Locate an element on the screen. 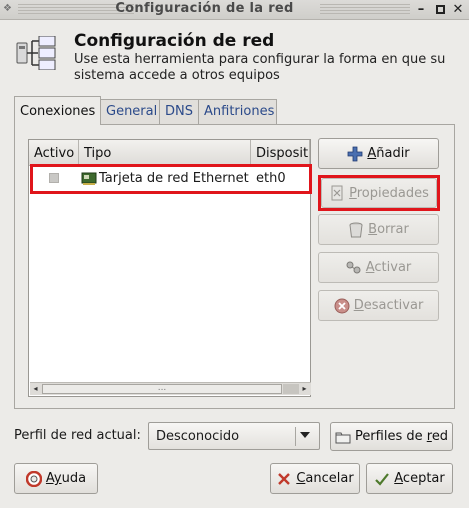 Image resolution: width=469 pixels, height=508 pixels. chevron-down-icon is located at coordinates (305, 435).